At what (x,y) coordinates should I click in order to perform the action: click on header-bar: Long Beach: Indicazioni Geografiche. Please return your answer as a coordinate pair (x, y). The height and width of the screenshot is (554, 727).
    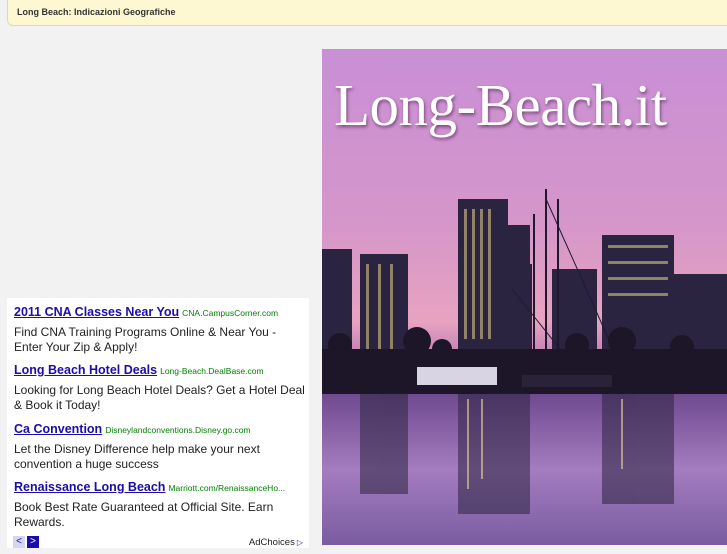
    Looking at the image, I should click on (367, 13).